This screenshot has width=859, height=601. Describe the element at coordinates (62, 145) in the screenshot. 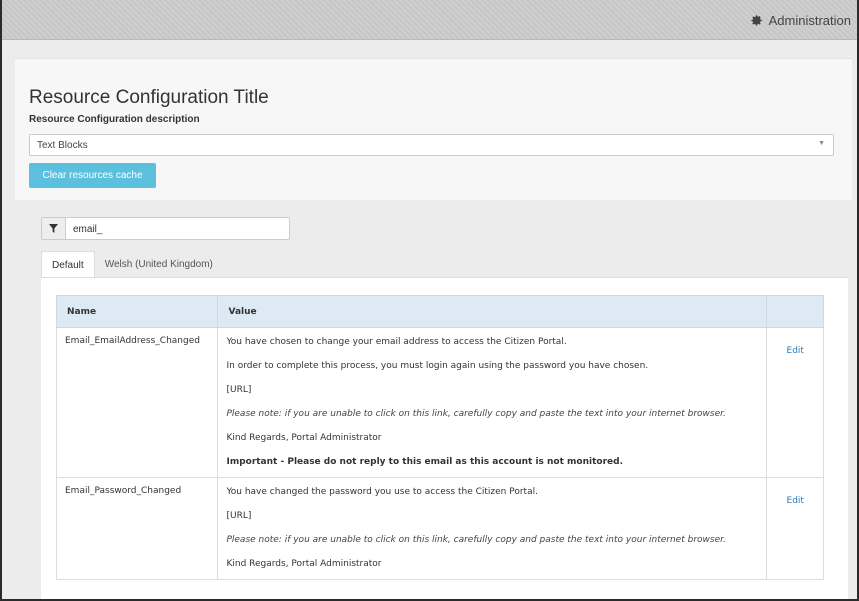

I see `resource-type-value: Text Blocks` at that location.